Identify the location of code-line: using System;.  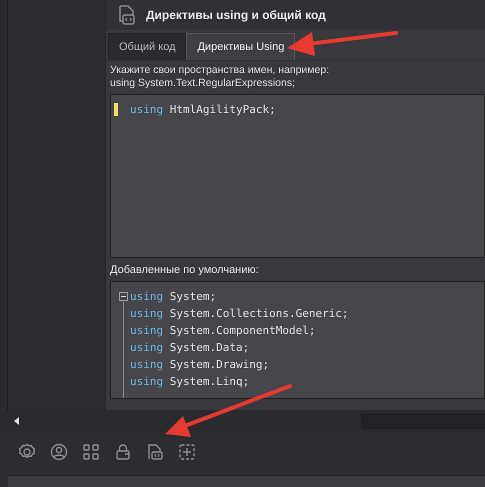
(173, 296).